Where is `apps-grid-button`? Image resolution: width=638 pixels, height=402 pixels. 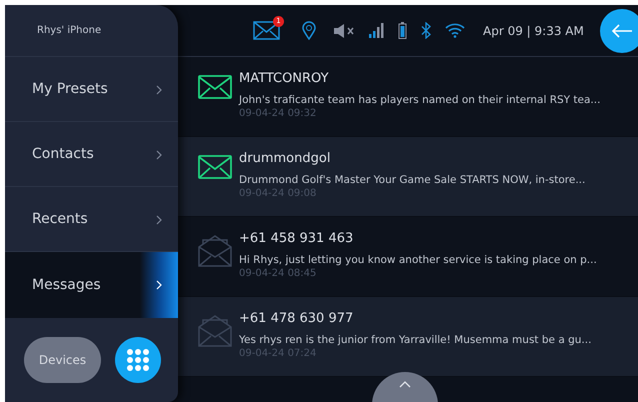
apps-grid-button is located at coordinates (138, 360).